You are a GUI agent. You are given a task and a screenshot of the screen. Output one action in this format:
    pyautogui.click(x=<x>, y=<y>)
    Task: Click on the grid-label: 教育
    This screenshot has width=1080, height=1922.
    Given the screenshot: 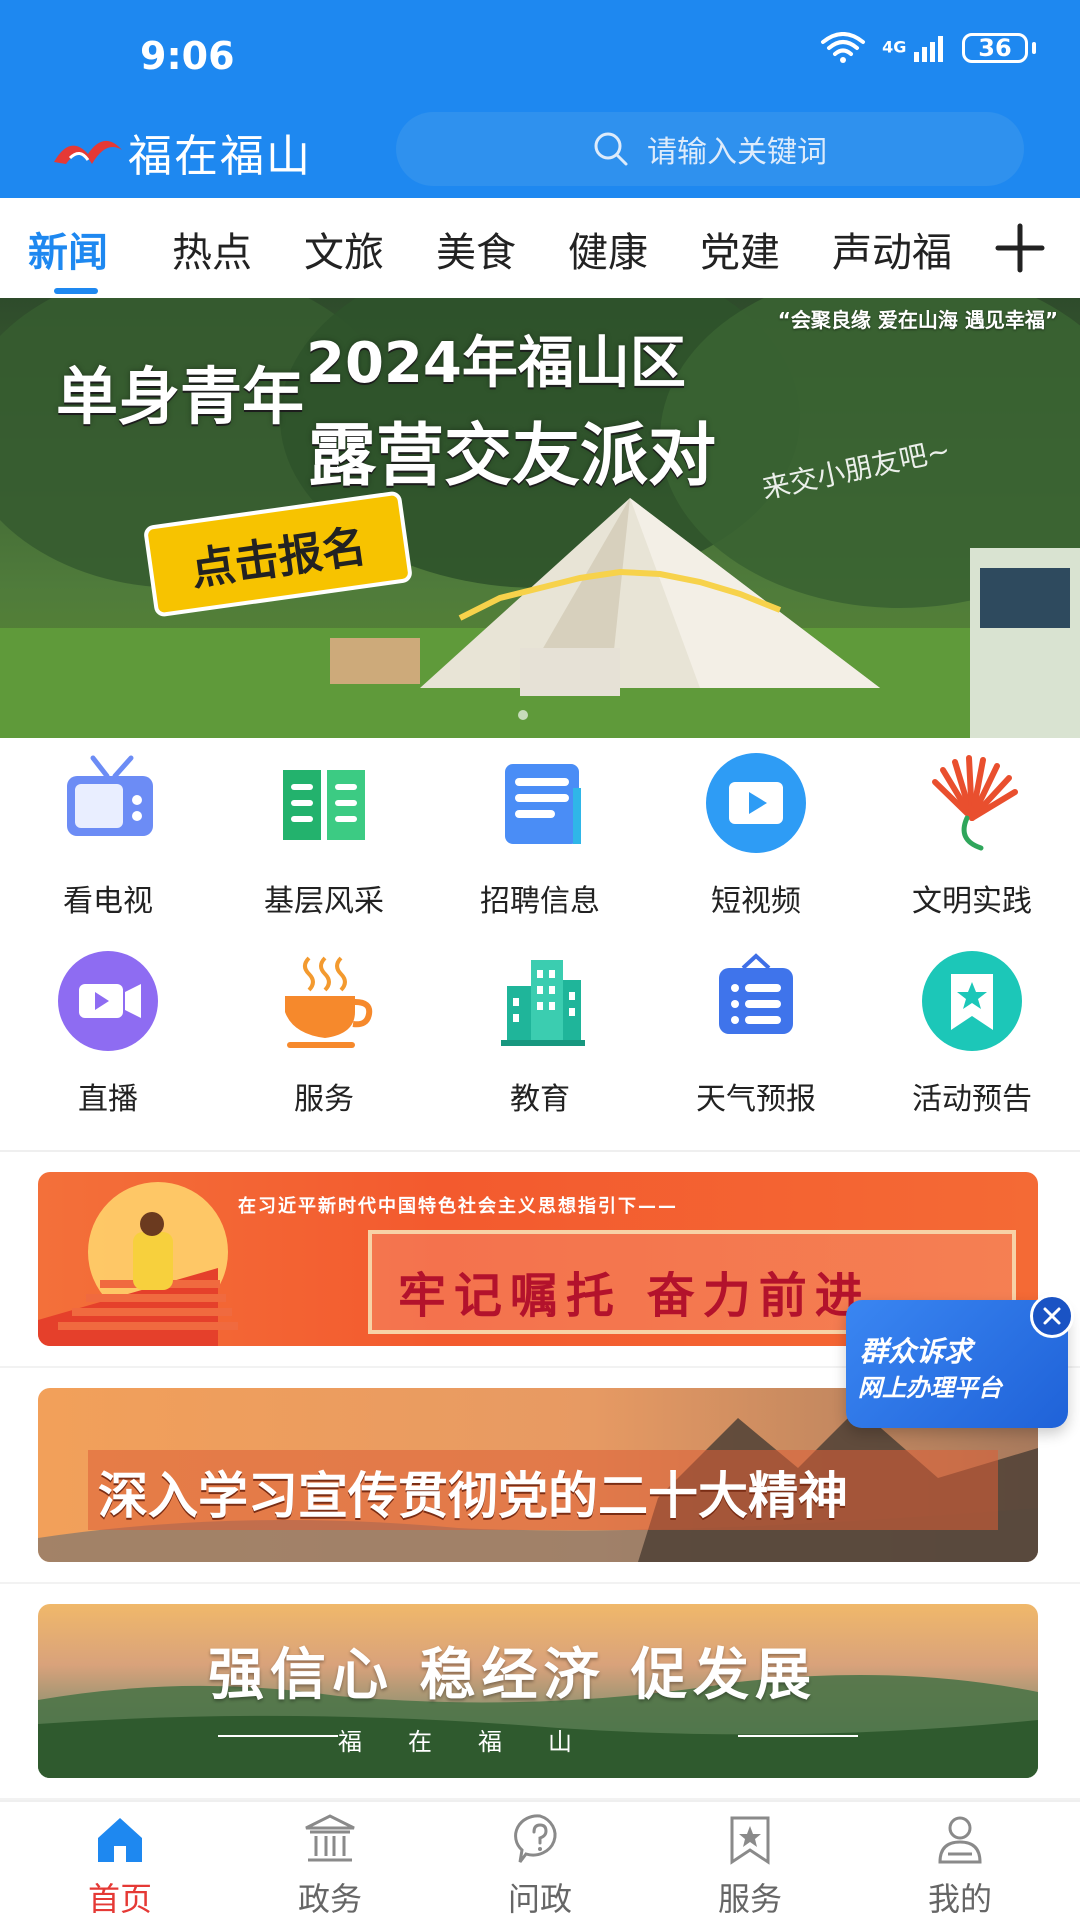 What is the action you would take?
    pyautogui.click(x=540, y=1099)
    